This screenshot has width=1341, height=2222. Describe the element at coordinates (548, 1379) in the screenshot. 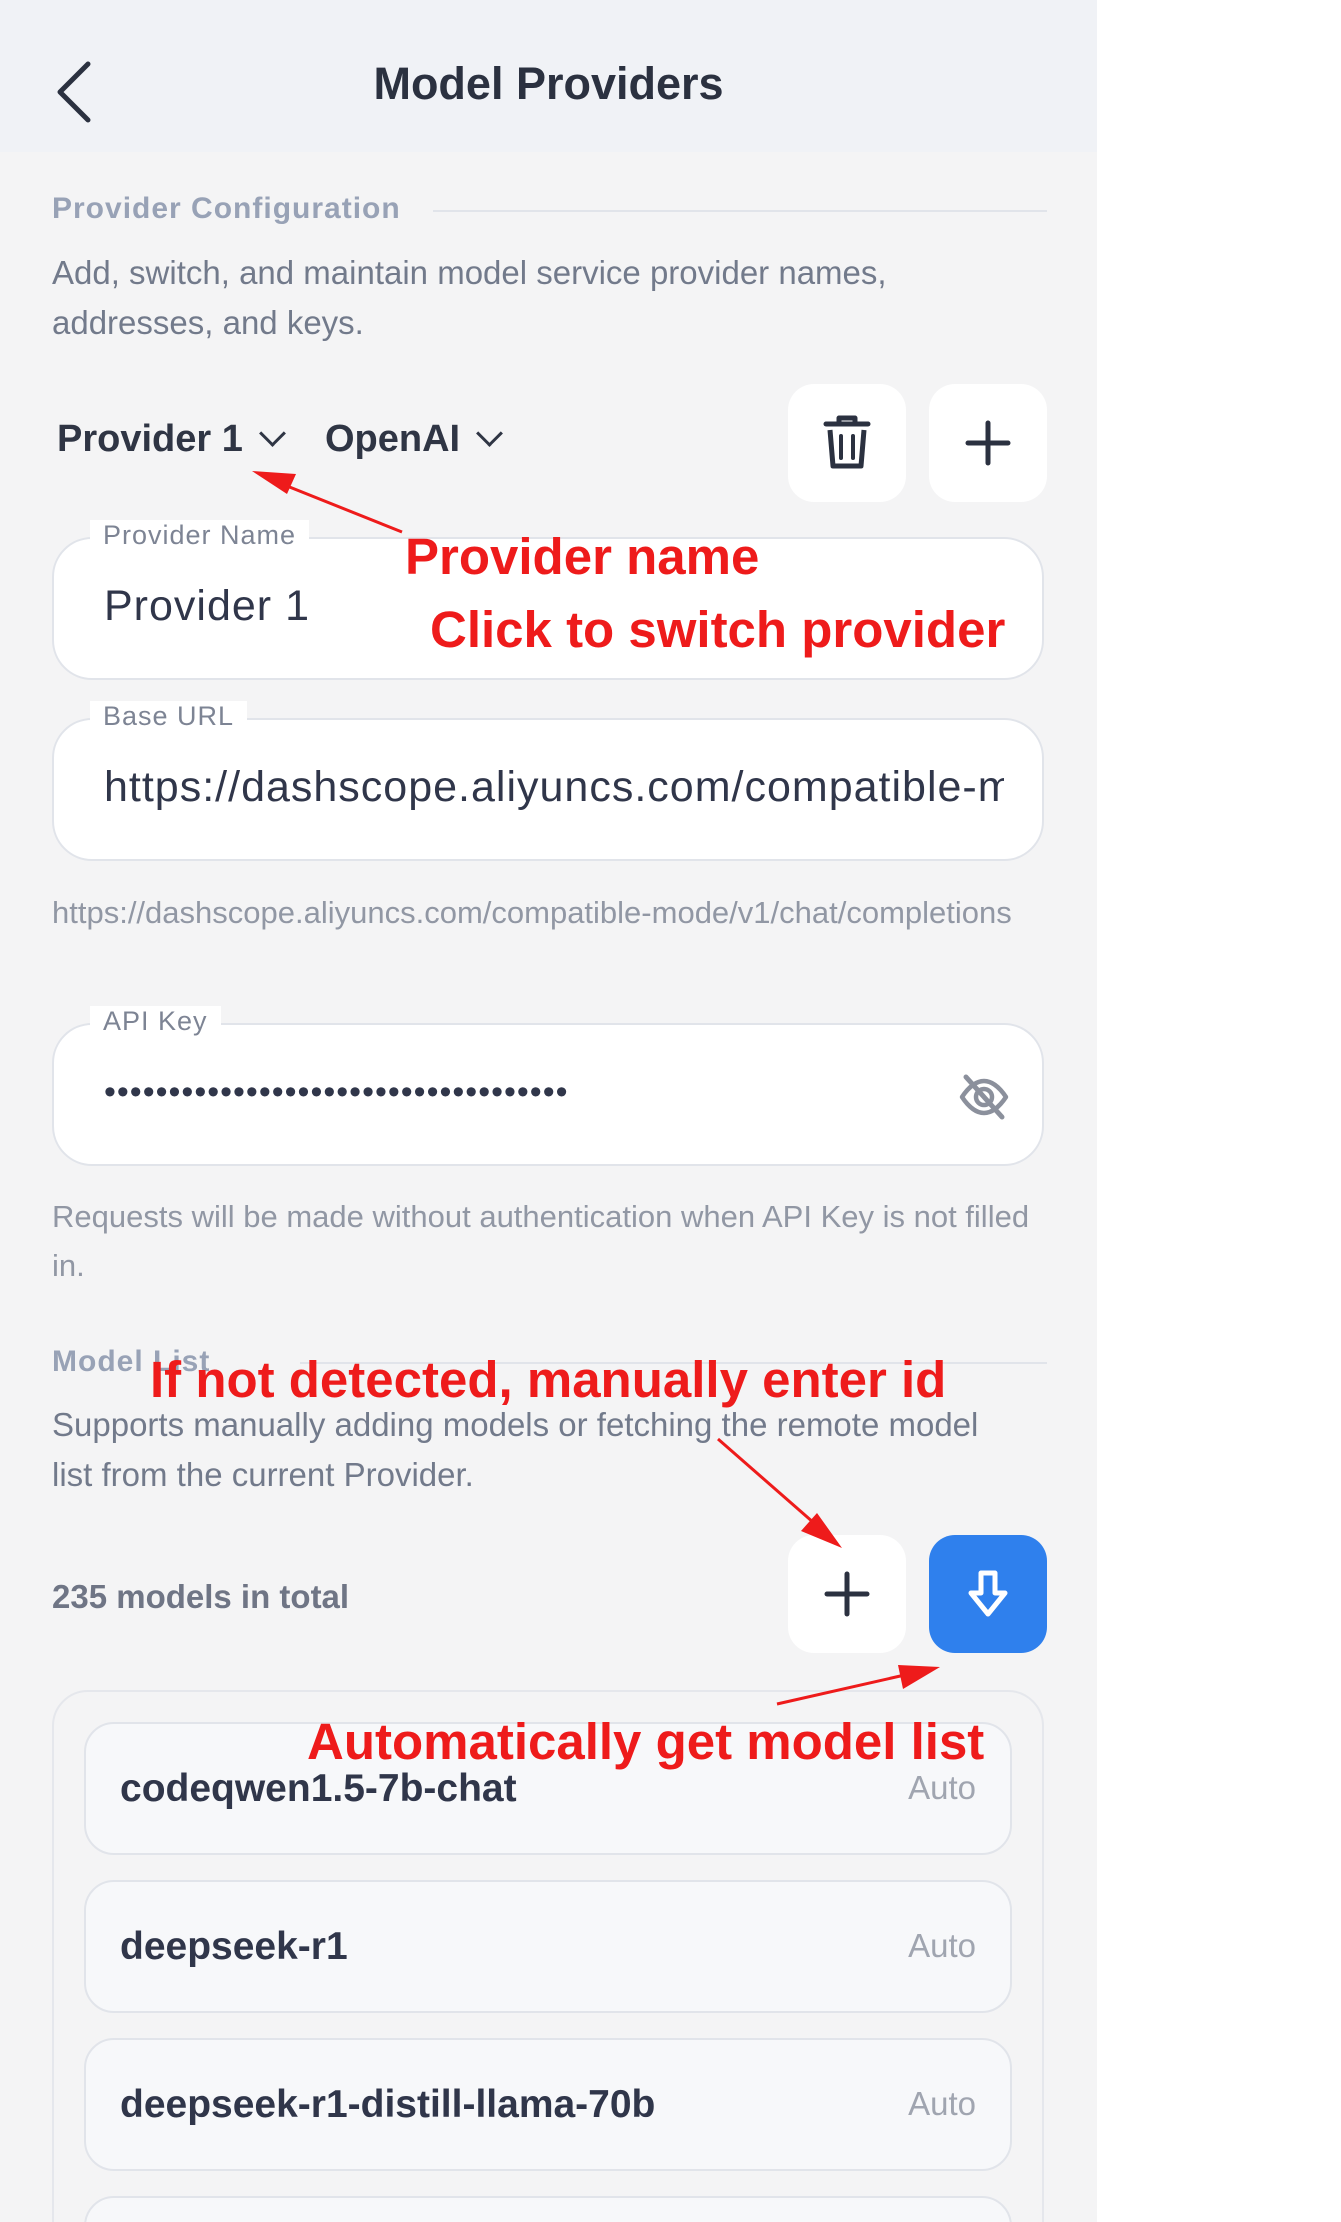

I see `annotation-manual-entry: If not detected, manually enter id` at that location.